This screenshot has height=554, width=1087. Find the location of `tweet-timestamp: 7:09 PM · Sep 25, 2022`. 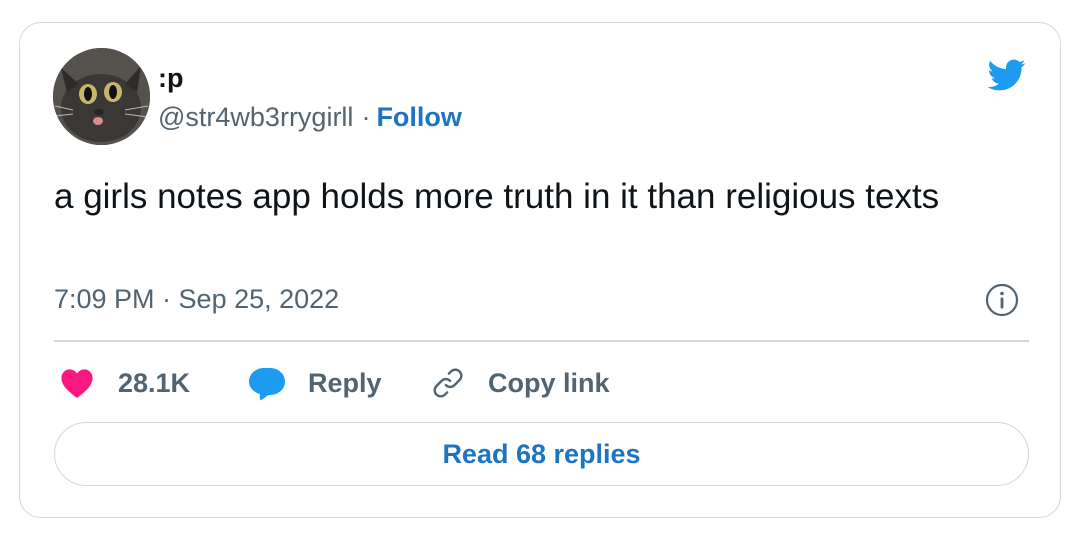

tweet-timestamp: 7:09 PM · Sep 25, 2022 is located at coordinates (196, 299).